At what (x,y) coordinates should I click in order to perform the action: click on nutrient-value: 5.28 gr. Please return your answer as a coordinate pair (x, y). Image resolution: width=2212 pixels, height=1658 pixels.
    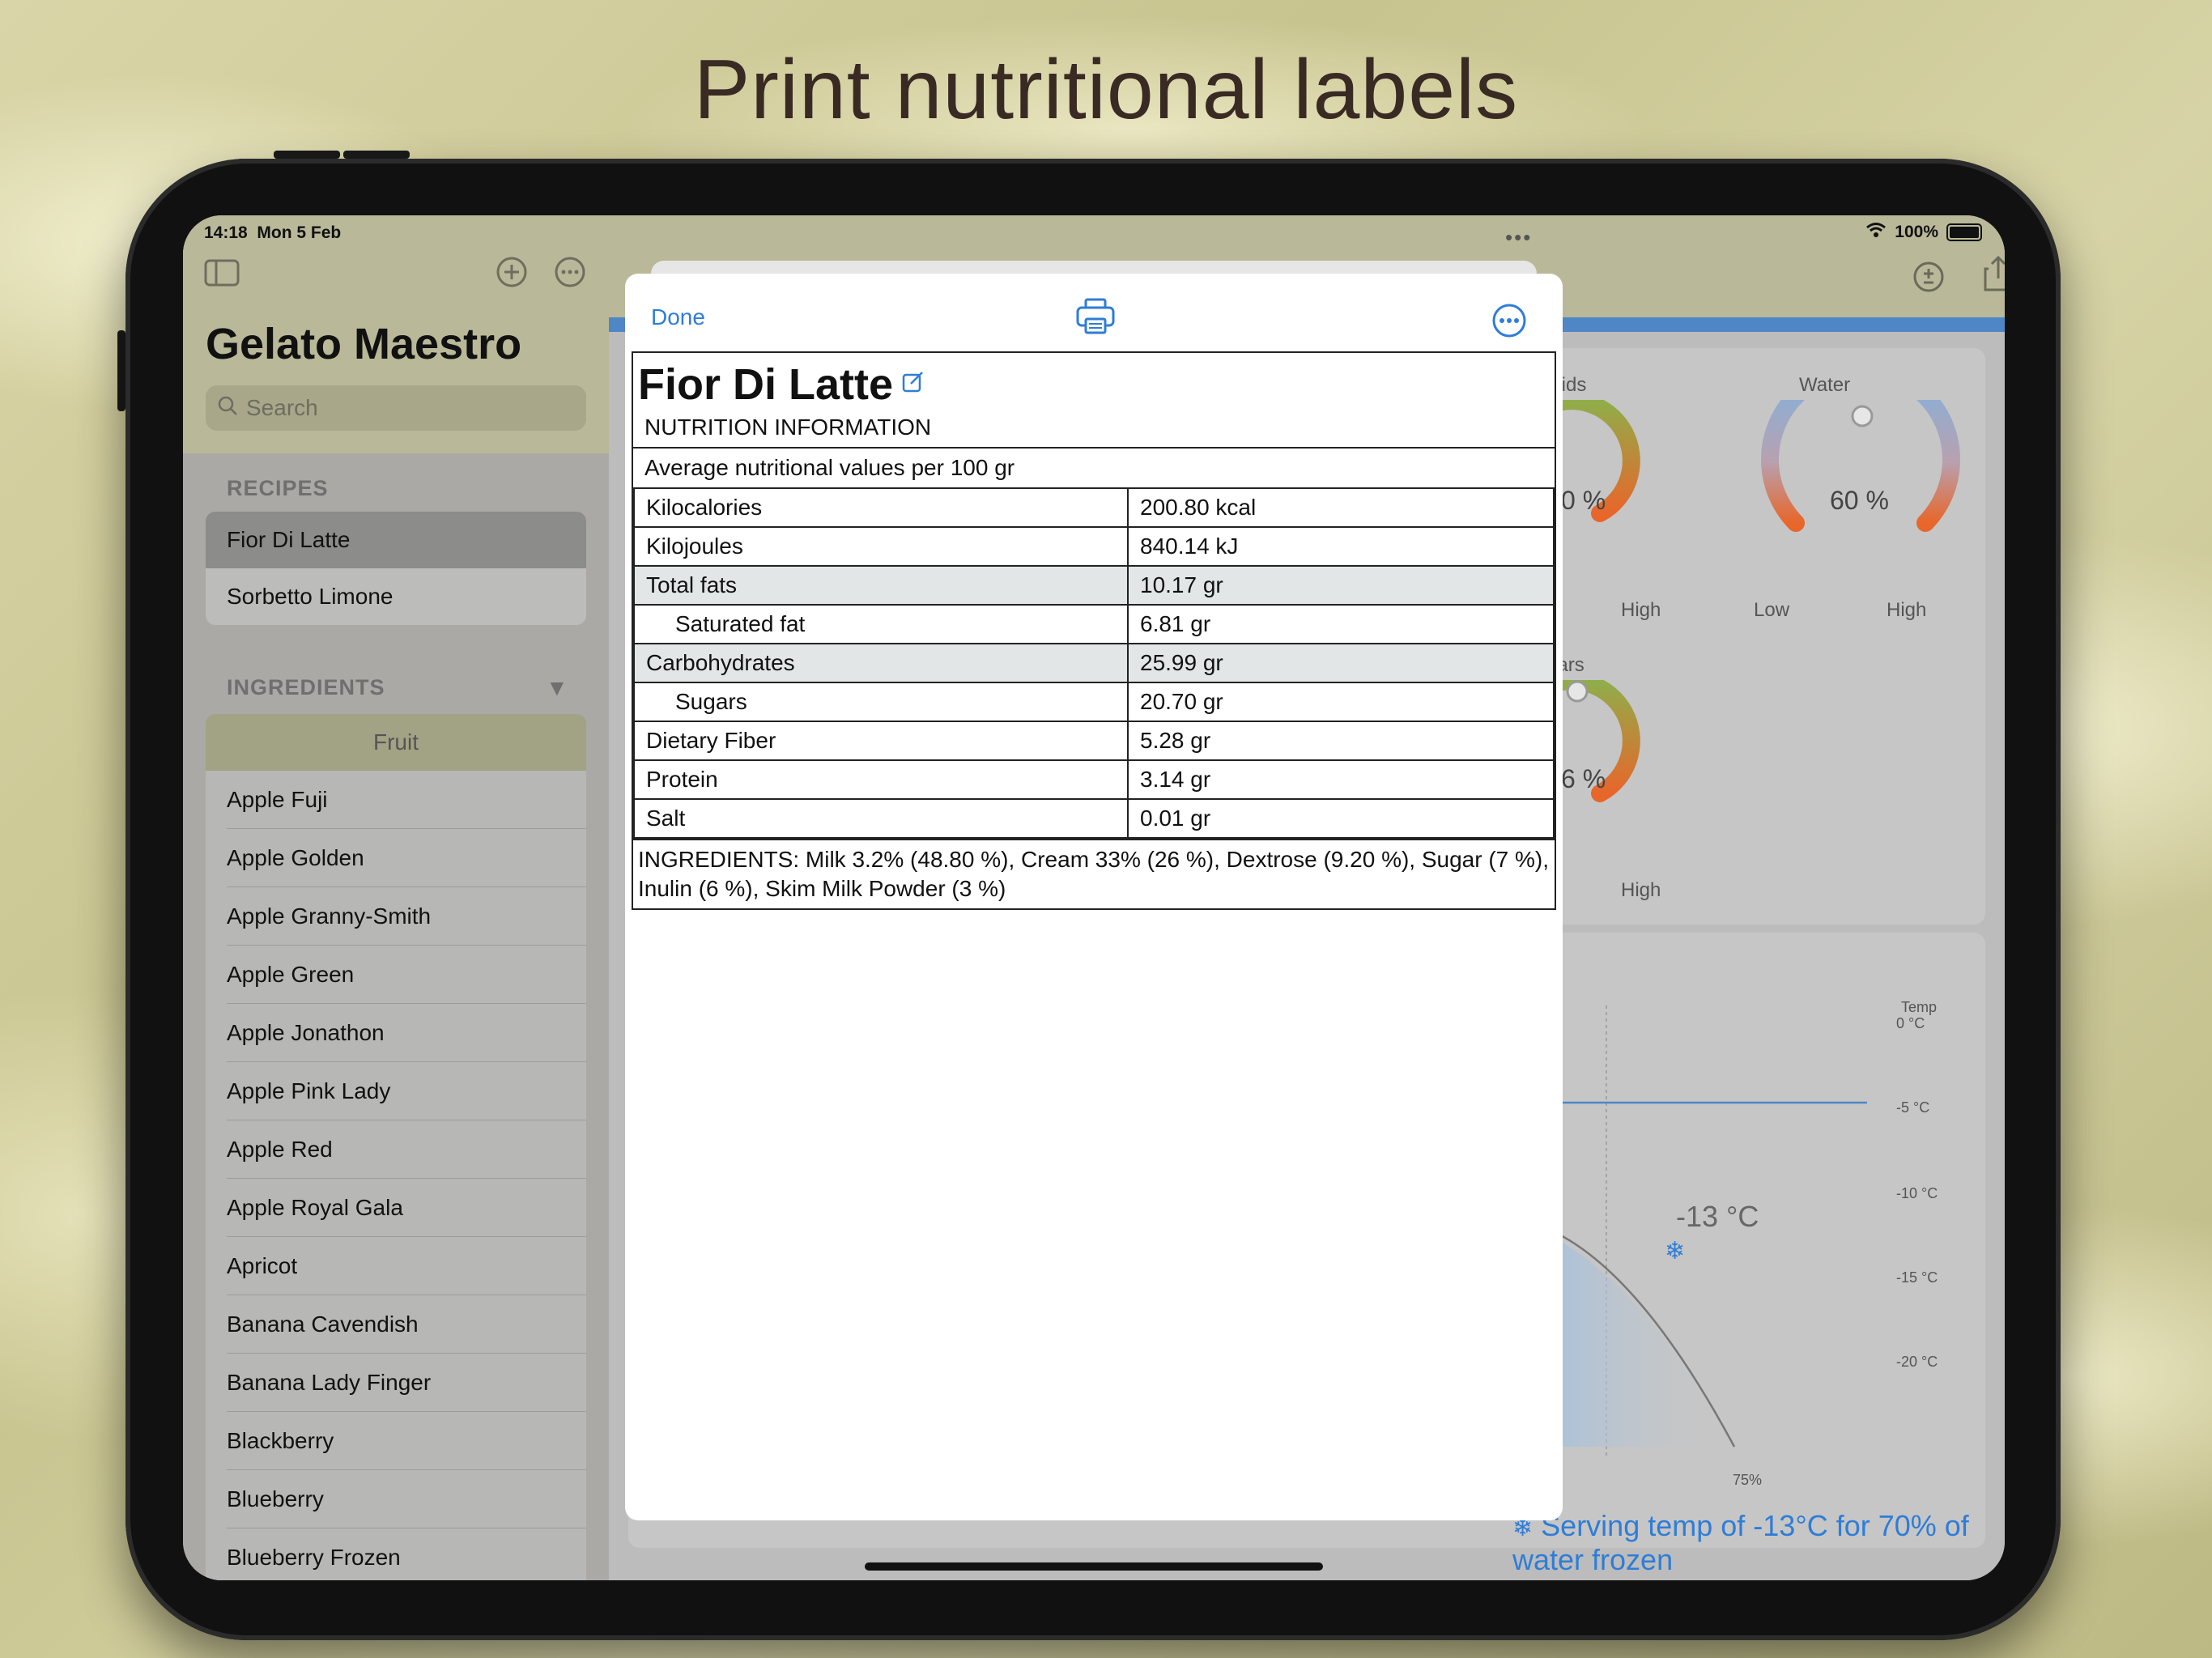
    Looking at the image, I should click on (1341, 741).